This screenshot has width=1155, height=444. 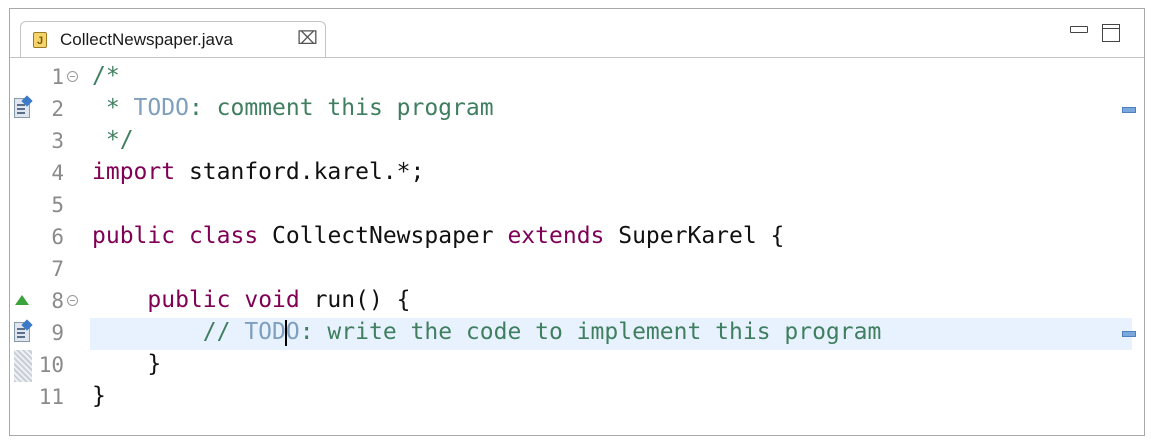 I want to click on code-text: /*, so click(x=106, y=76).